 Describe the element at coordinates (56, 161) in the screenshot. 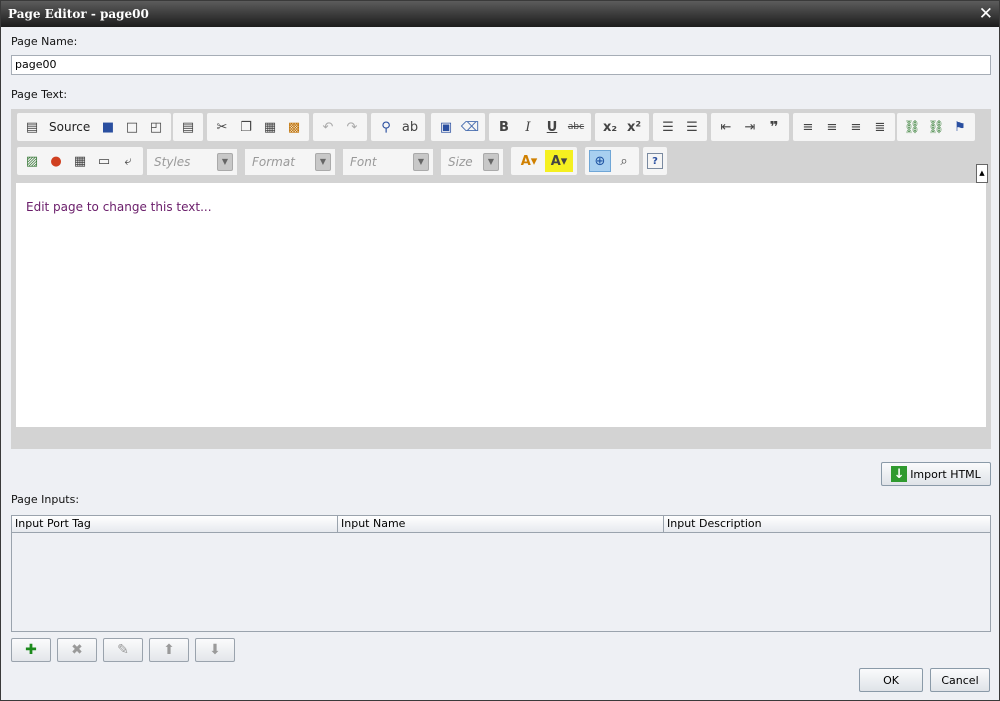

I see `flash-icon: ●` at that location.